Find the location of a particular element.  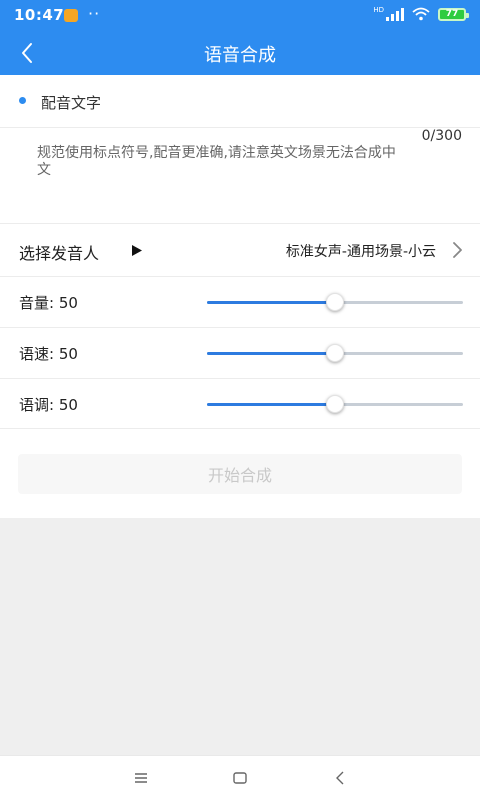

speed-slider-thumb is located at coordinates (335, 353).